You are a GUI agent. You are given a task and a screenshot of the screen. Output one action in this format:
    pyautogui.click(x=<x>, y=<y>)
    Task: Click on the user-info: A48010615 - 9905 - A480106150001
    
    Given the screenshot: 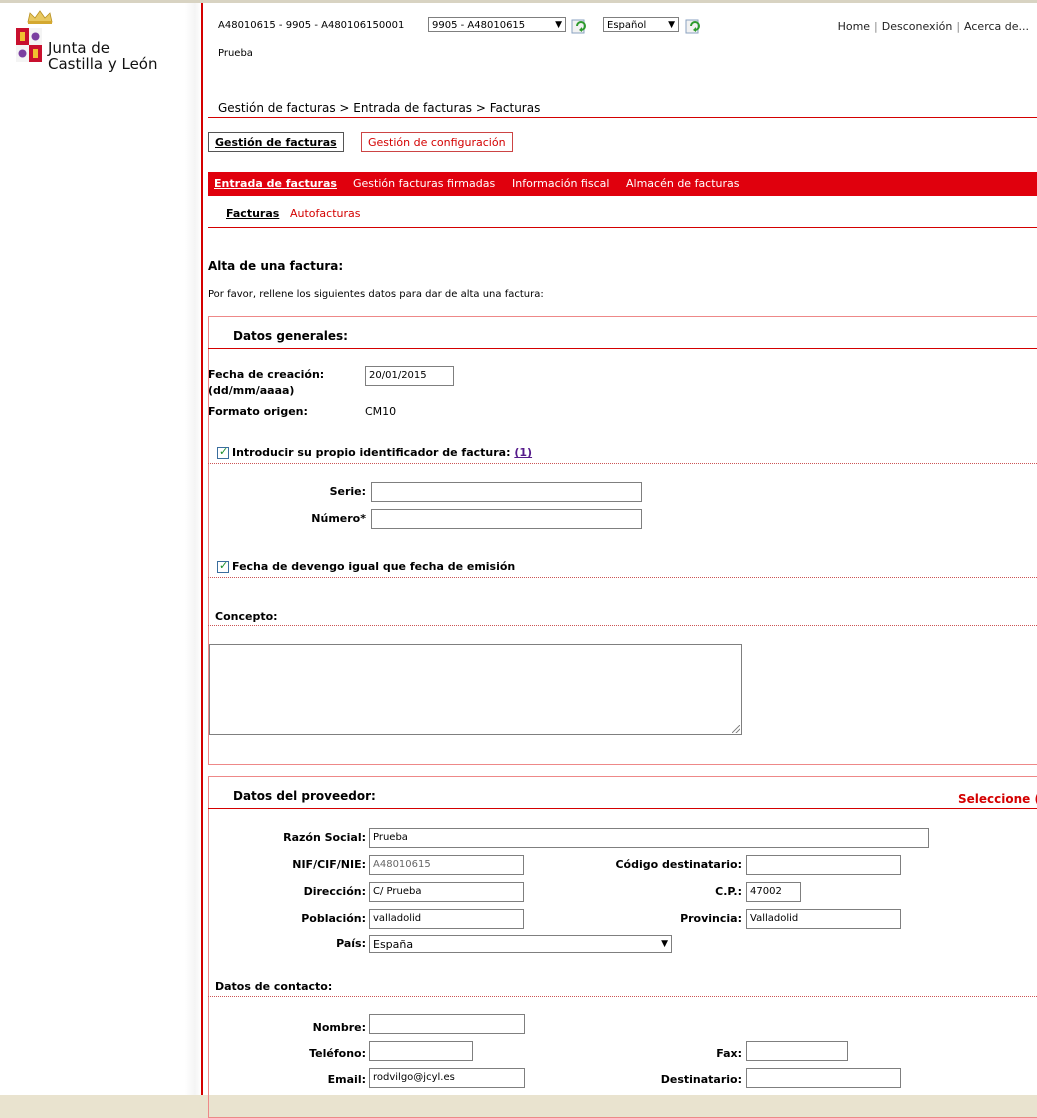 What is the action you would take?
    pyautogui.click(x=311, y=25)
    